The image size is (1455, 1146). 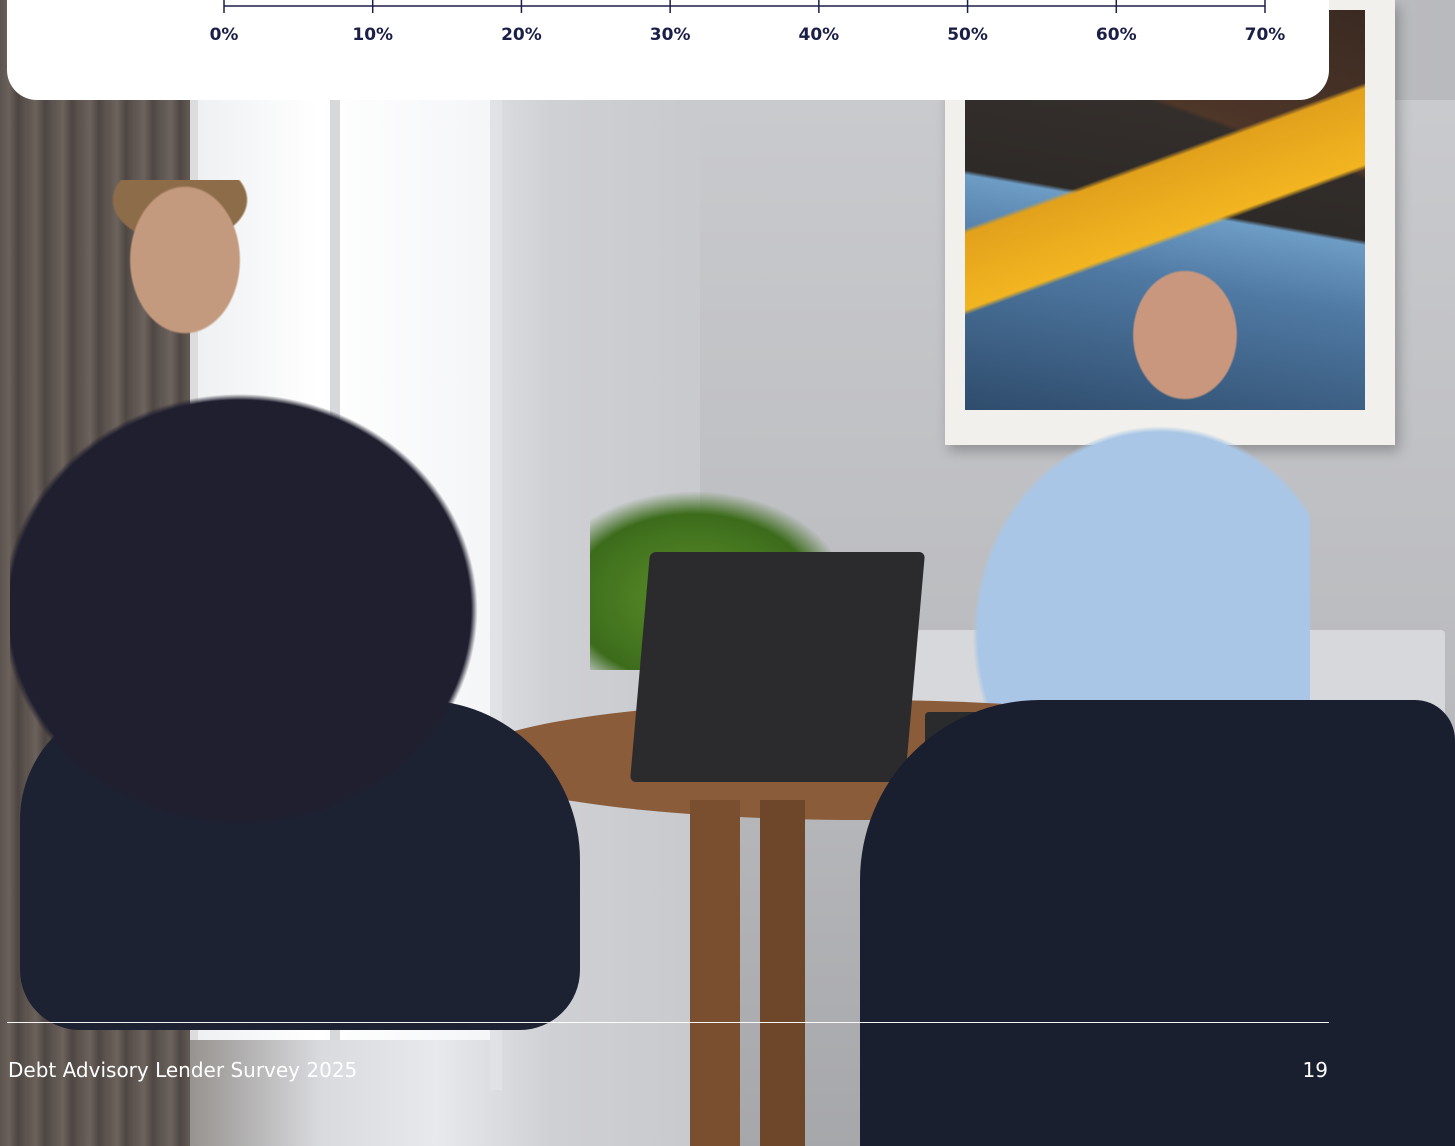 I want to click on x-tick-label: 60%, so click(x=1116, y=35).